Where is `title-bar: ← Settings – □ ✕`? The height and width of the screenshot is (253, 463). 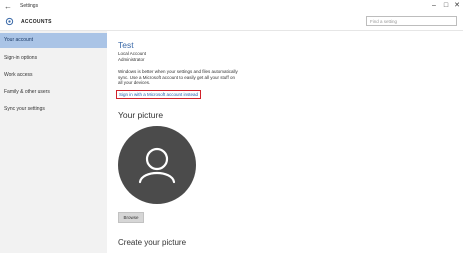
title-bar: ← Settings – □ ✕ is located at coordinates (231, 7).